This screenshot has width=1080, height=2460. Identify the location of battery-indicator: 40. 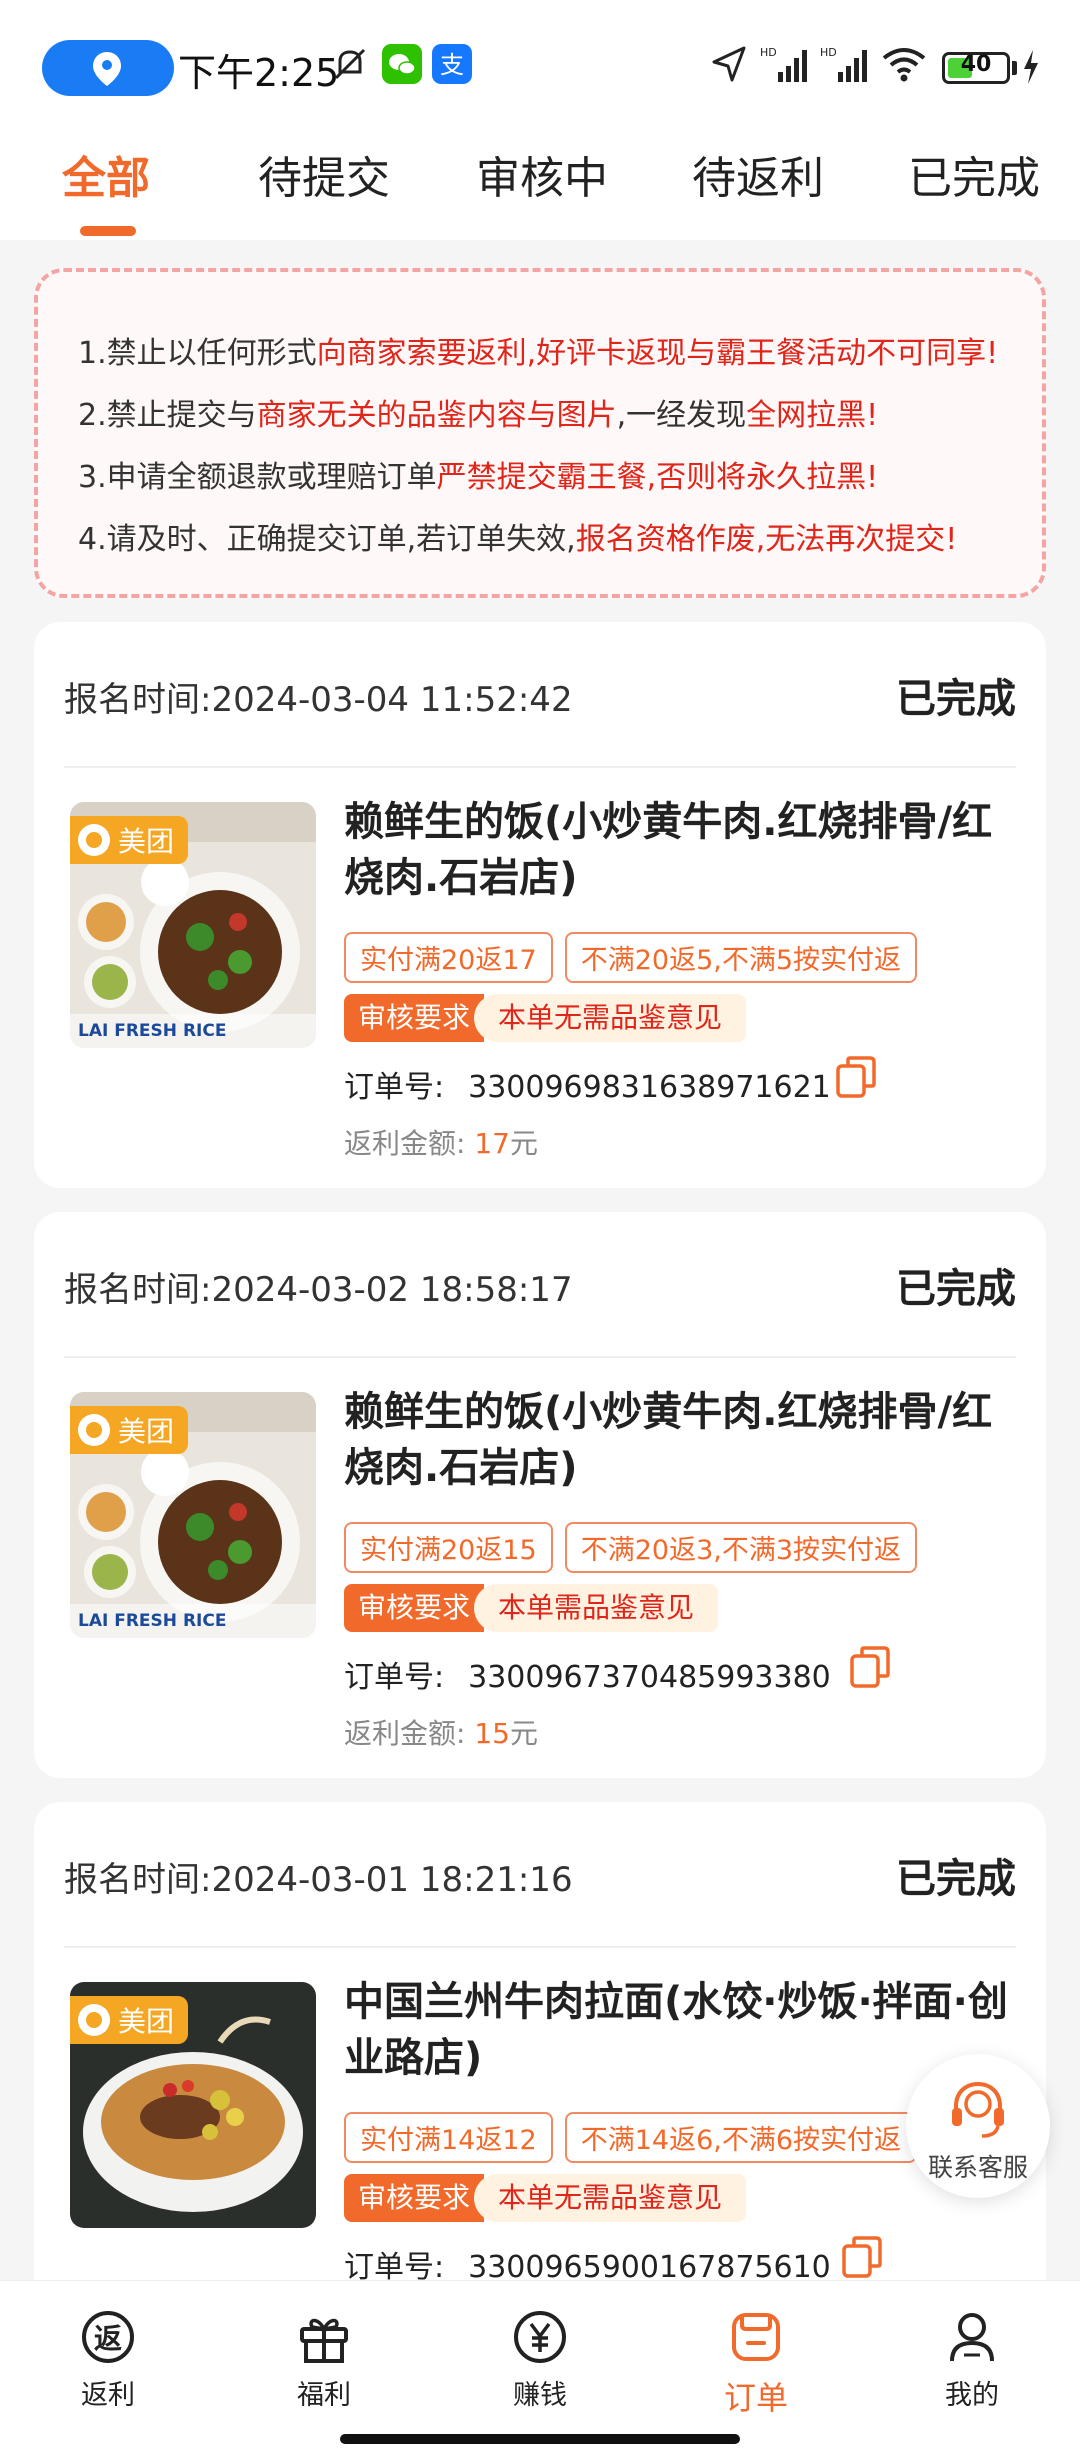
(976, 68).